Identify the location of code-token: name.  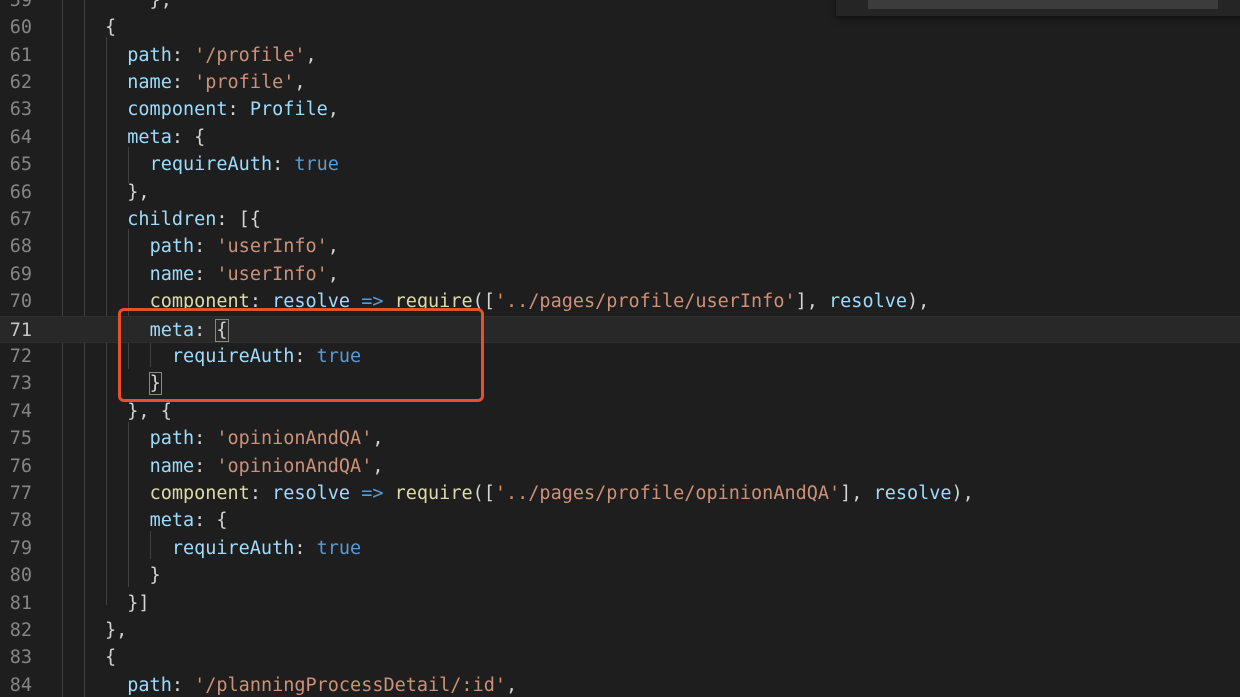
(172, 274).